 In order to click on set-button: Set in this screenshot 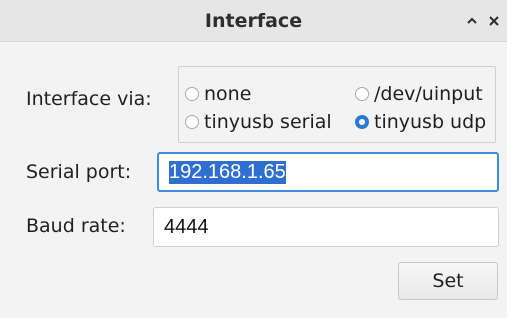, I will do `click(448, 281)`.